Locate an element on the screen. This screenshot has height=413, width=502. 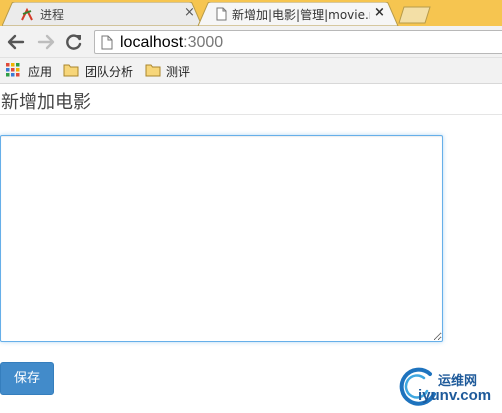
bookmark-team-analysis: 团队分析 is located at coordinates (103, 71).